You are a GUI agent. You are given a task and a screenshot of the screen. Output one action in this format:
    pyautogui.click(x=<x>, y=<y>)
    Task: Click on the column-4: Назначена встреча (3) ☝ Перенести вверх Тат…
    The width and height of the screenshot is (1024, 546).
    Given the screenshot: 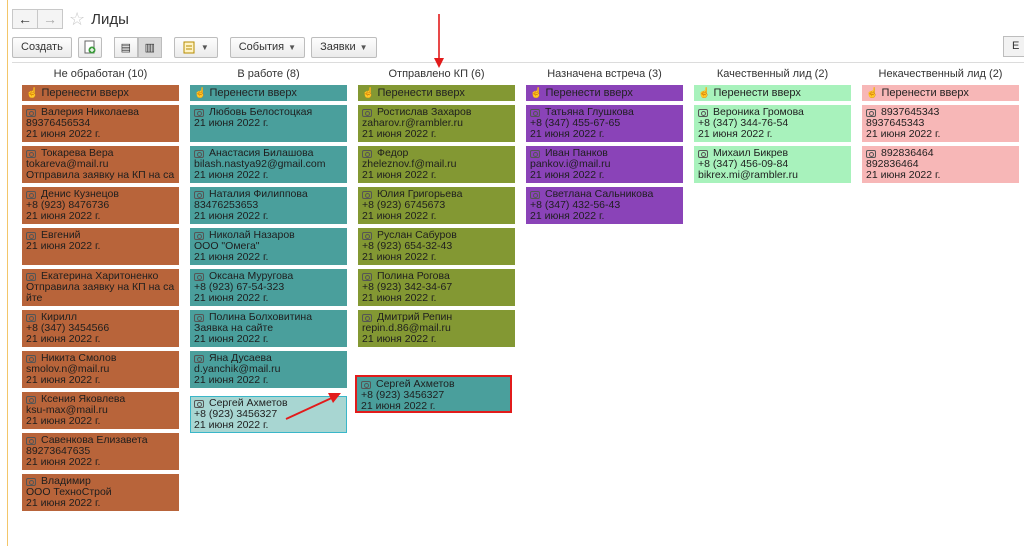 What is the action you would take?
    pyautogui.click(x=604, y=145)
    